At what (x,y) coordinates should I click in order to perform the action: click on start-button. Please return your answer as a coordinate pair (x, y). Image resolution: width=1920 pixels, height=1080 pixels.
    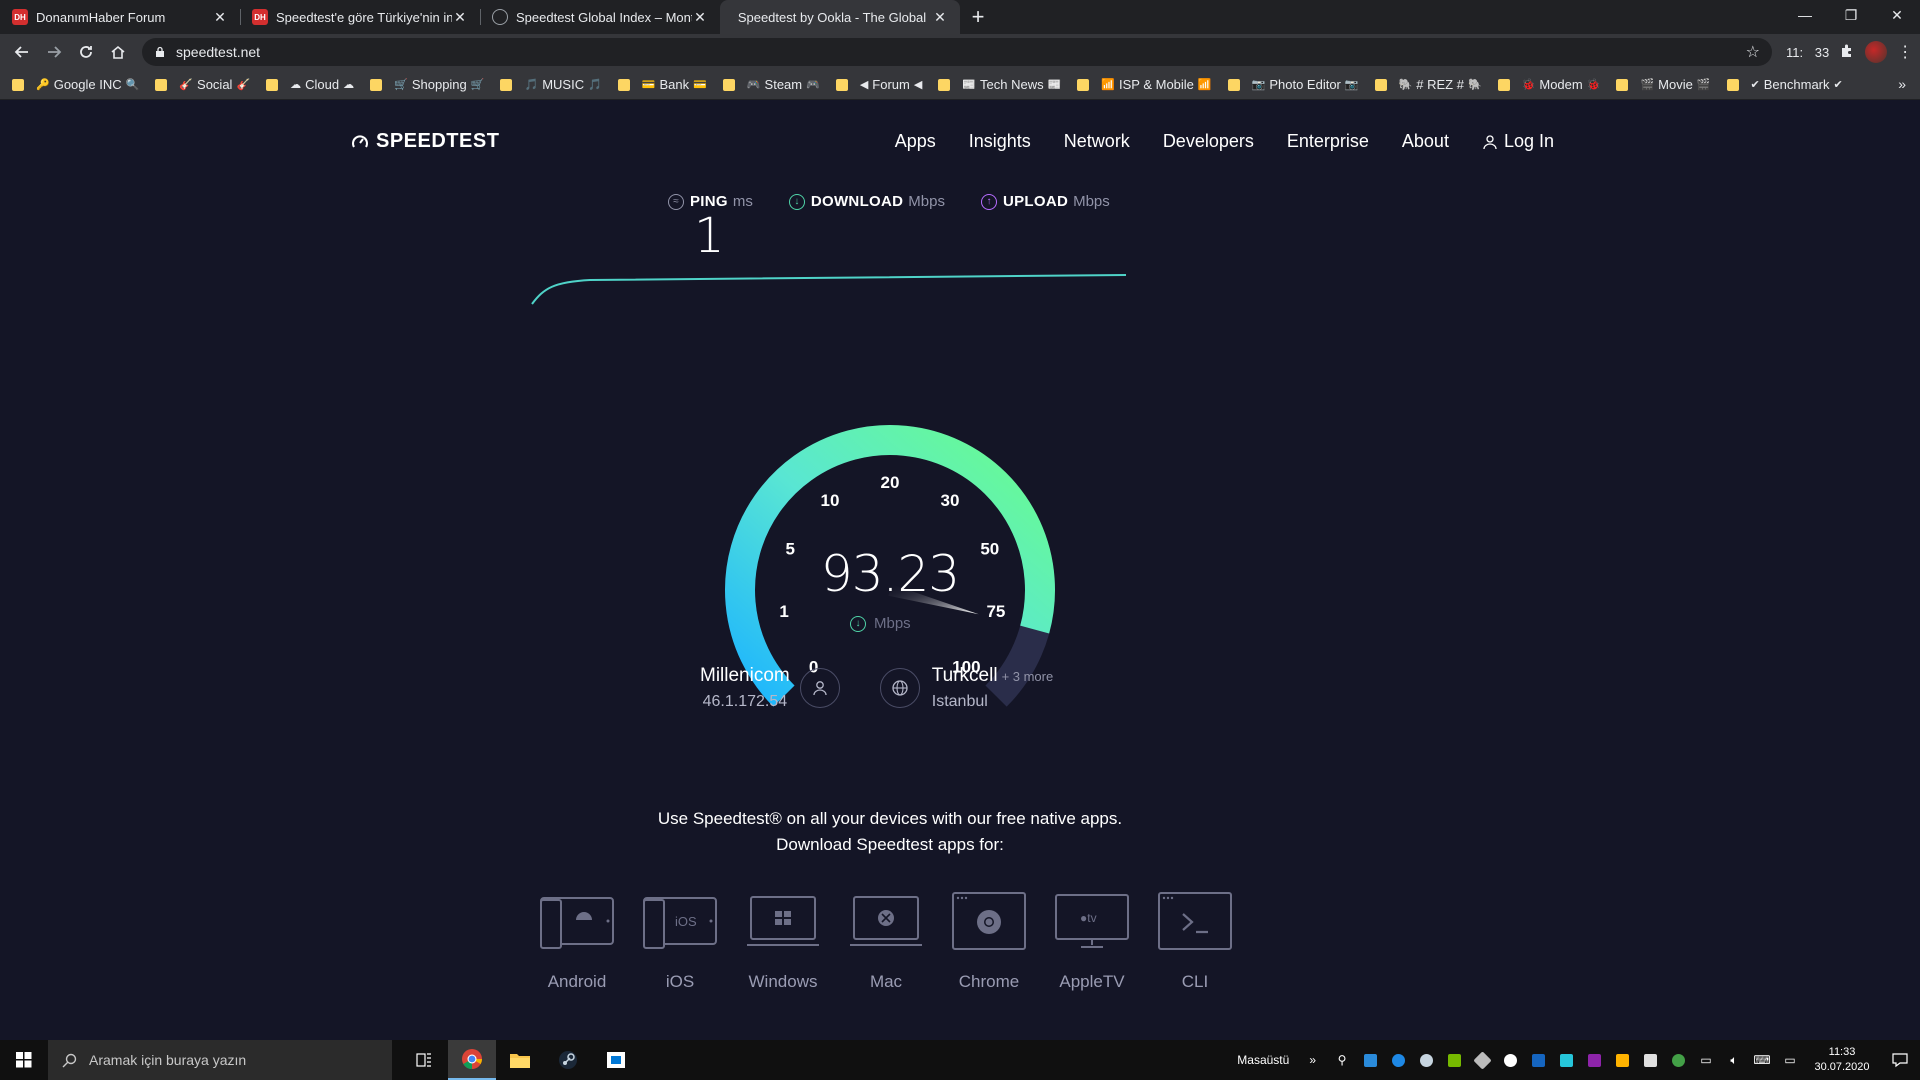
    Looking at the image, I should click on (24, 1060).